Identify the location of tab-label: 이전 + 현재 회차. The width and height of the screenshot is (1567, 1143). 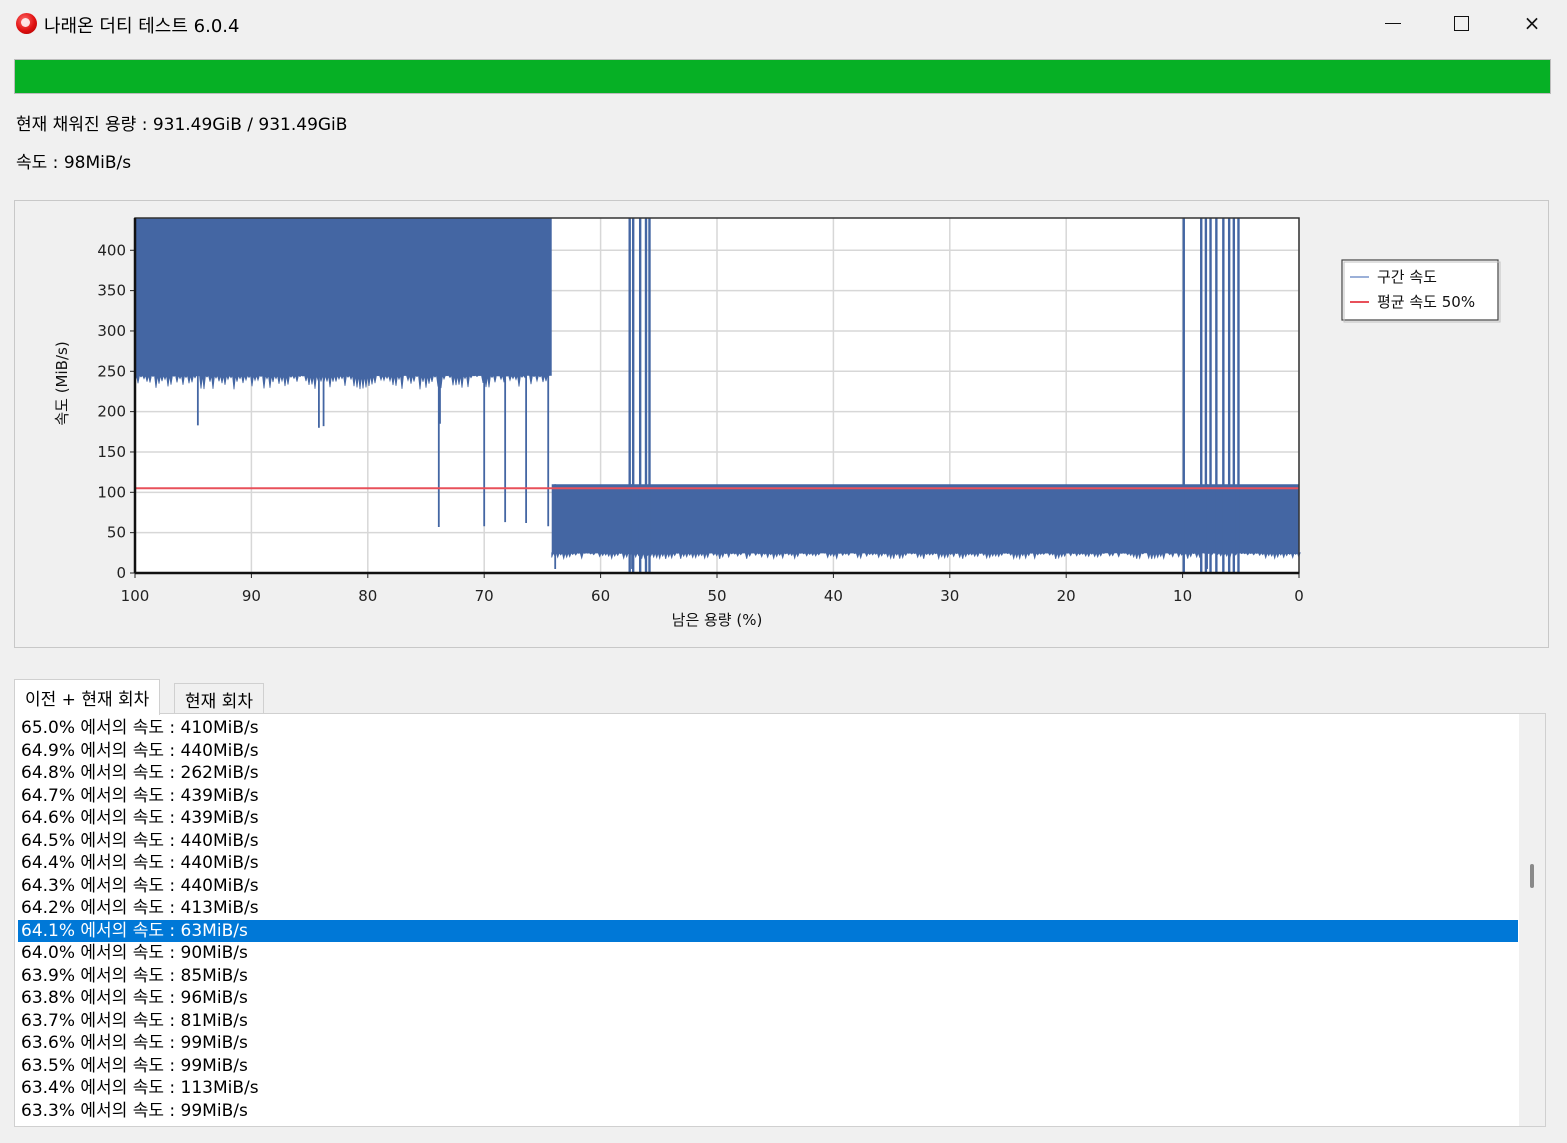
(87, 700).